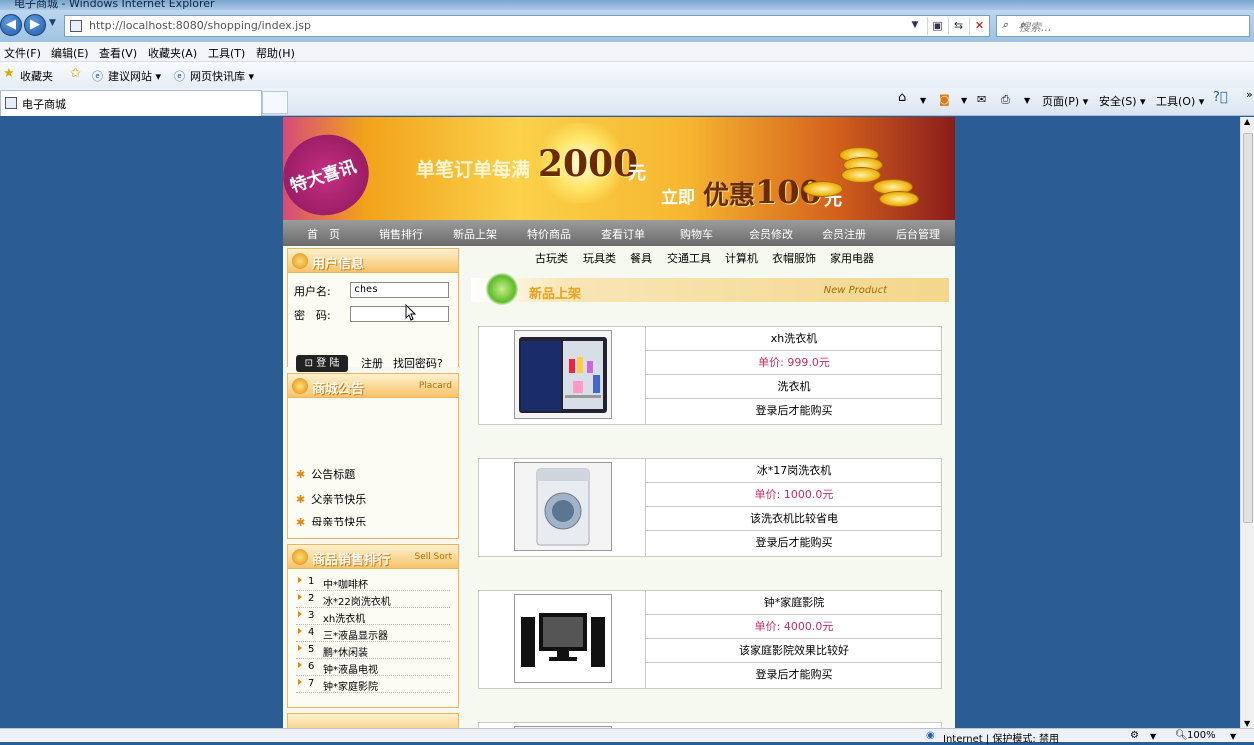 The image size is (1254, 745). What do you see at coordinates (794, 471) in the screenshot?
I see `product-name: 冰*17岗洗衣机` at bounding box center [794, 471].